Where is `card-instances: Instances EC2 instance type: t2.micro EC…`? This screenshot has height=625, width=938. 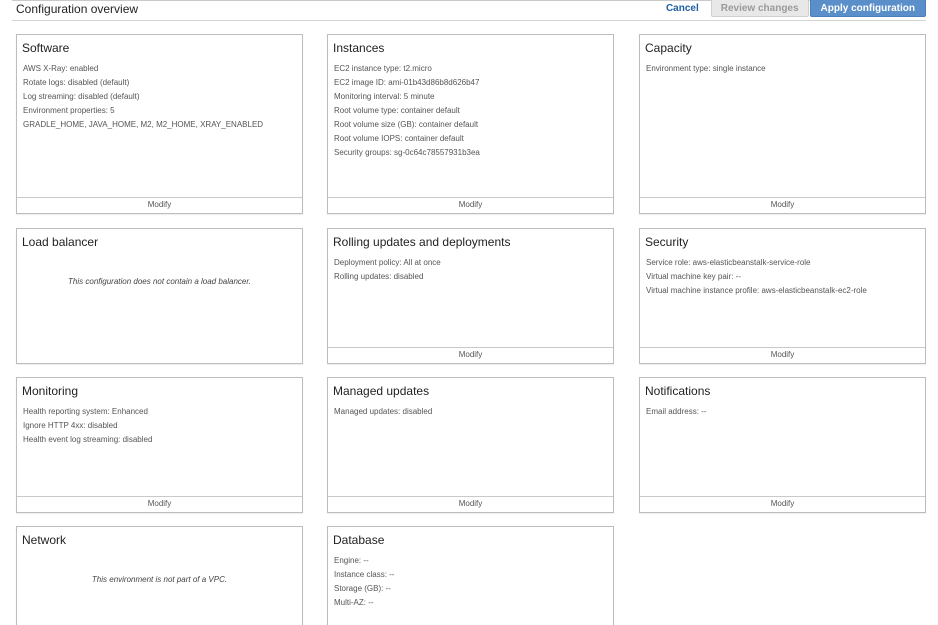 card-instances: Instances EC2 instance type: t2.micro EC… is located at coordinates (470, 124).